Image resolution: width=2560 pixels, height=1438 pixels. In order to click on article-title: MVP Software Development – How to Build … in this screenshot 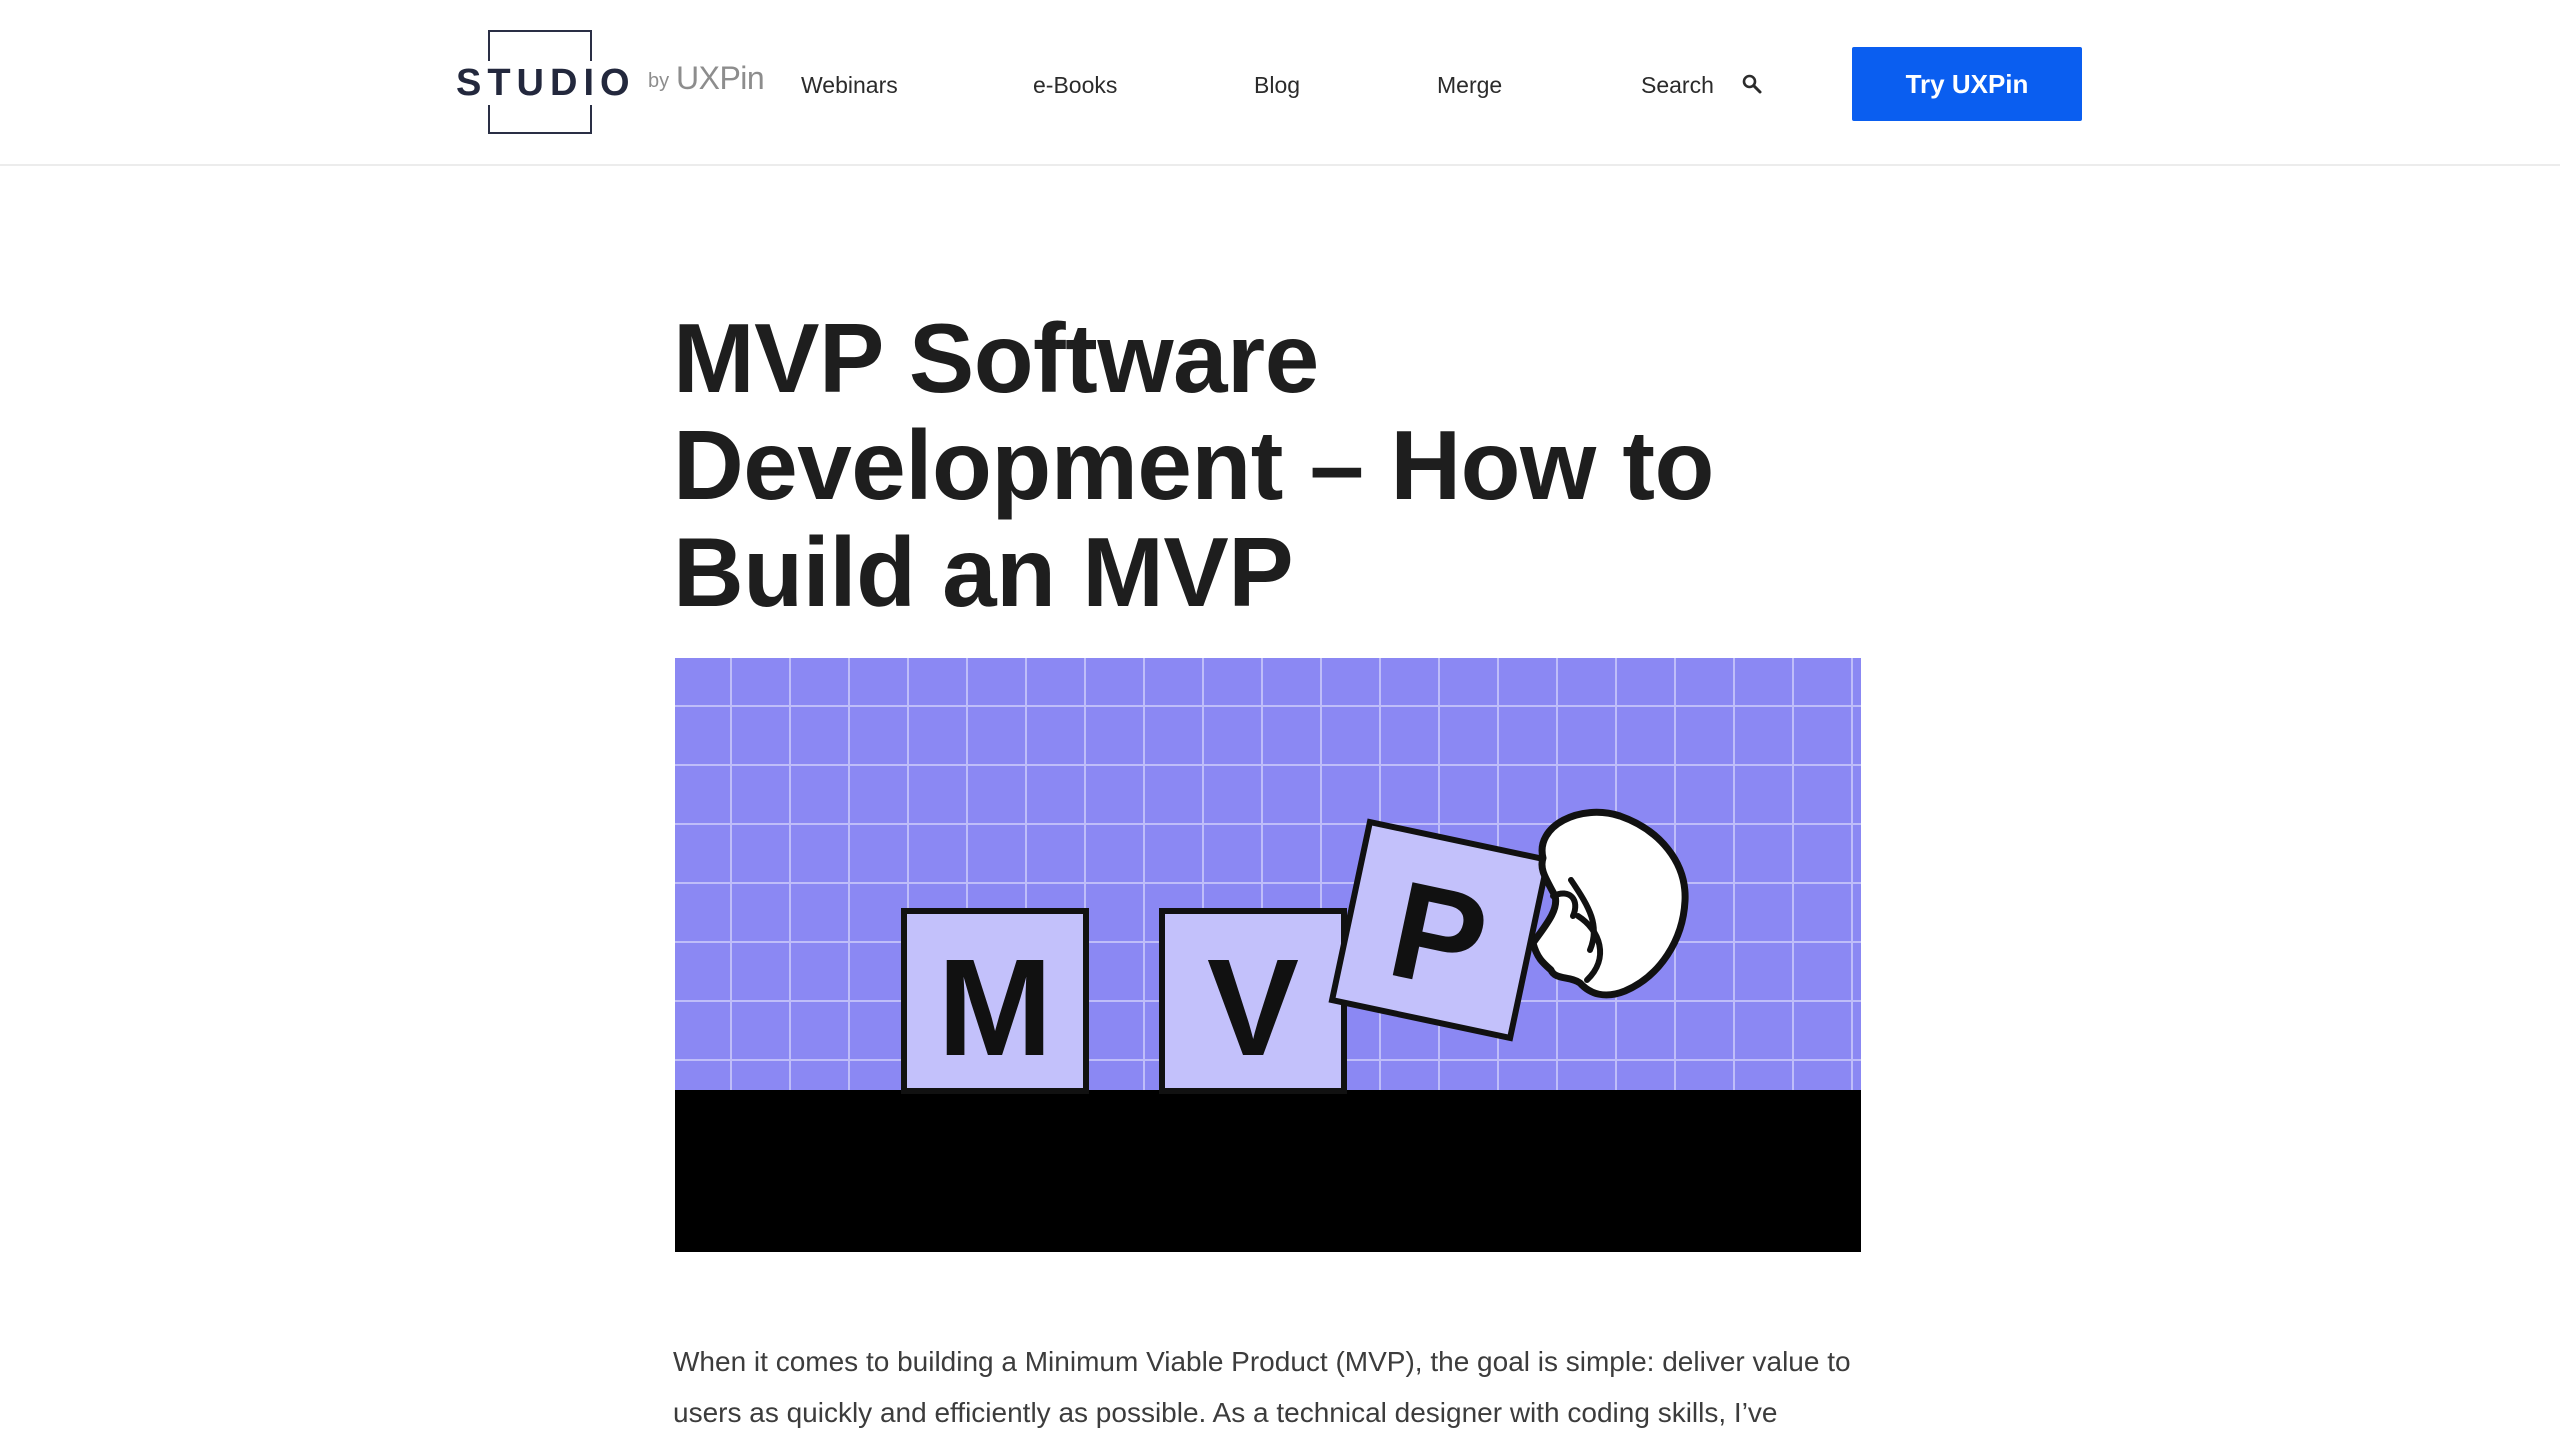, I will do `click(1193, 465)`.